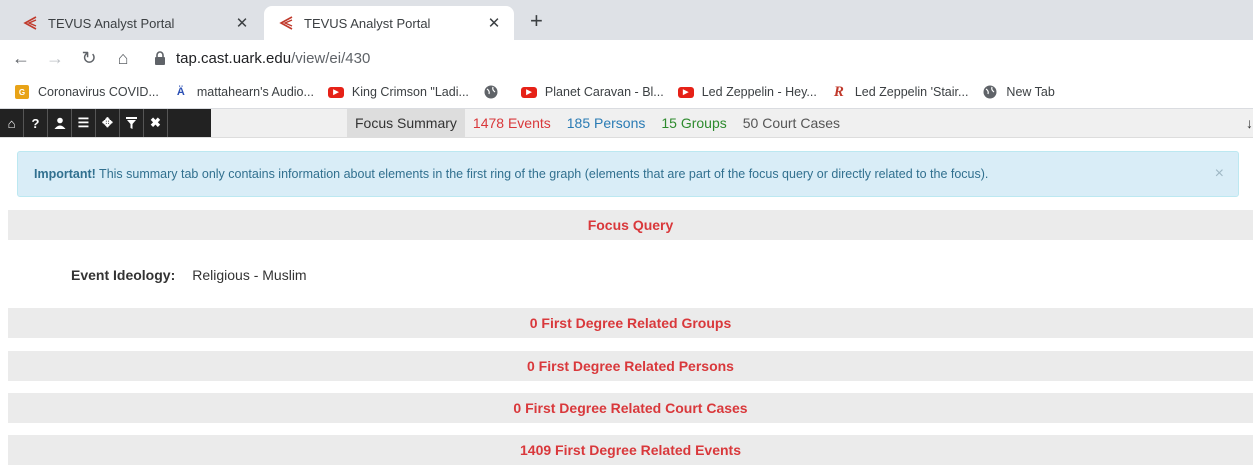 The height and width of the screenshot is (468, 1253). Describe the element at coordinates (234, 58) in the screenshot. I see `url-domain: tap.cast.uark.edu` at that location.